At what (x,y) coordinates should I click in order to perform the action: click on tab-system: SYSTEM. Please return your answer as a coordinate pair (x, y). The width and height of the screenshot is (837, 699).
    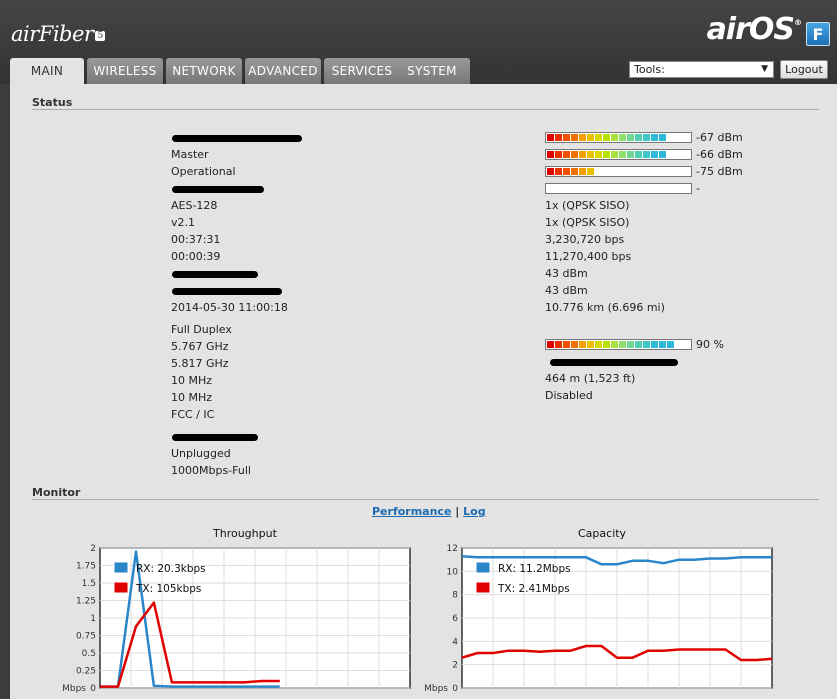
    Looking at the image, I should click on (432, 71).